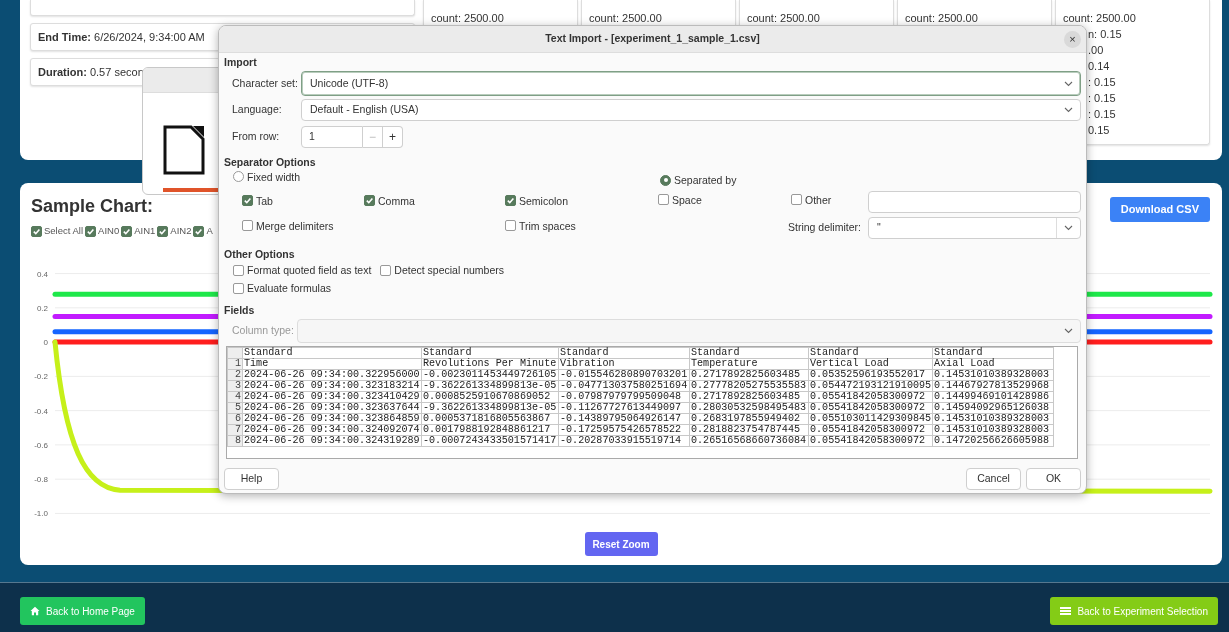 The image size is (1229, 632). I want to click on home-icon, so click(35, 611).